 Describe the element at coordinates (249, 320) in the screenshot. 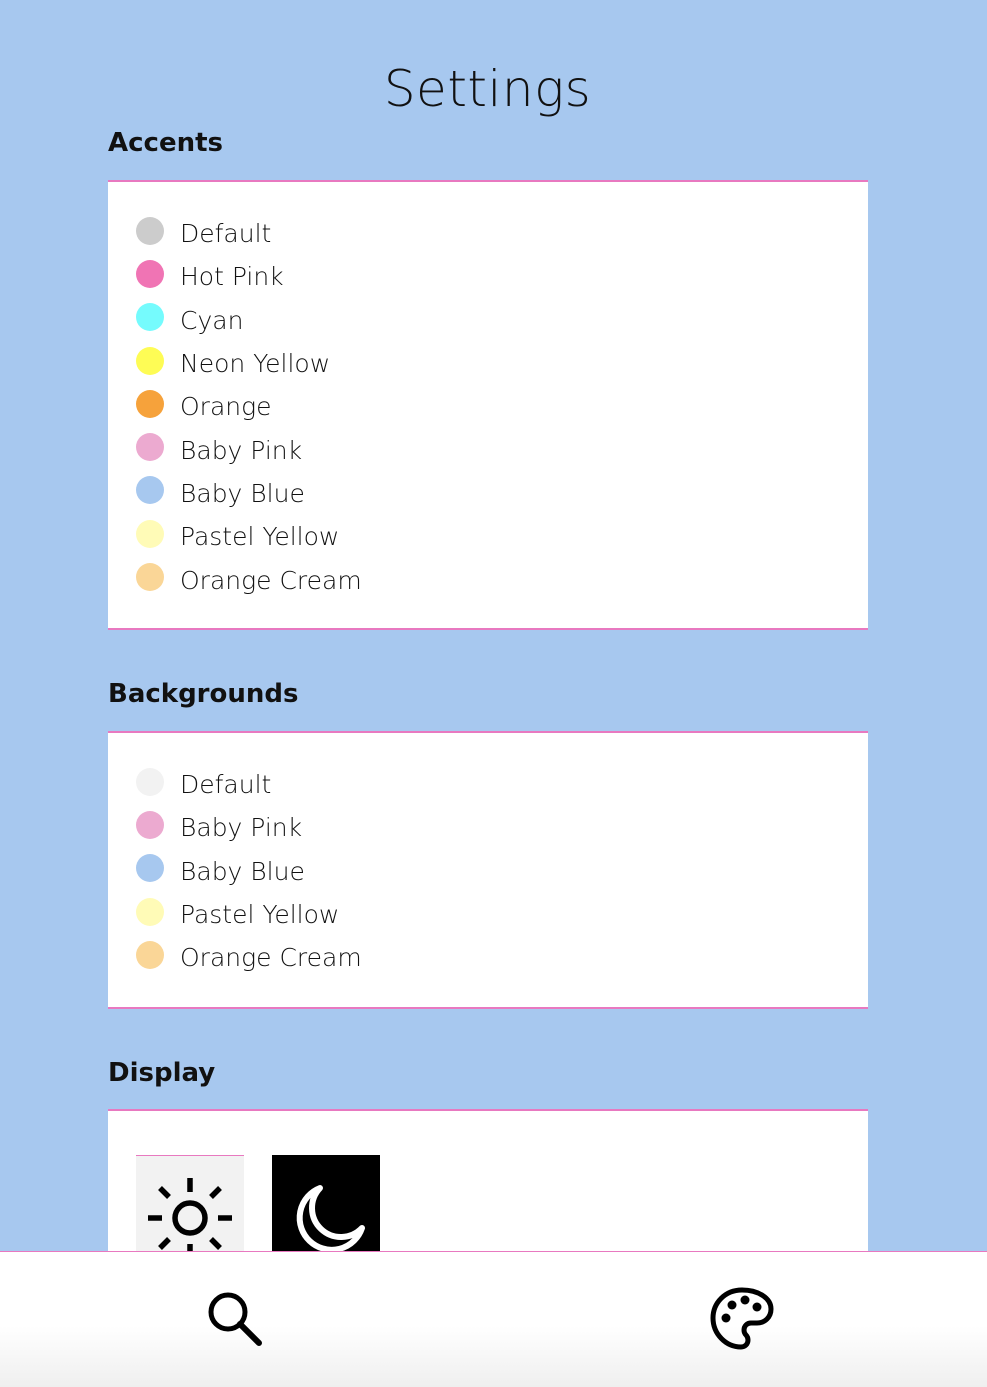

I see `accent-option-cyan: Cyan` at that location.